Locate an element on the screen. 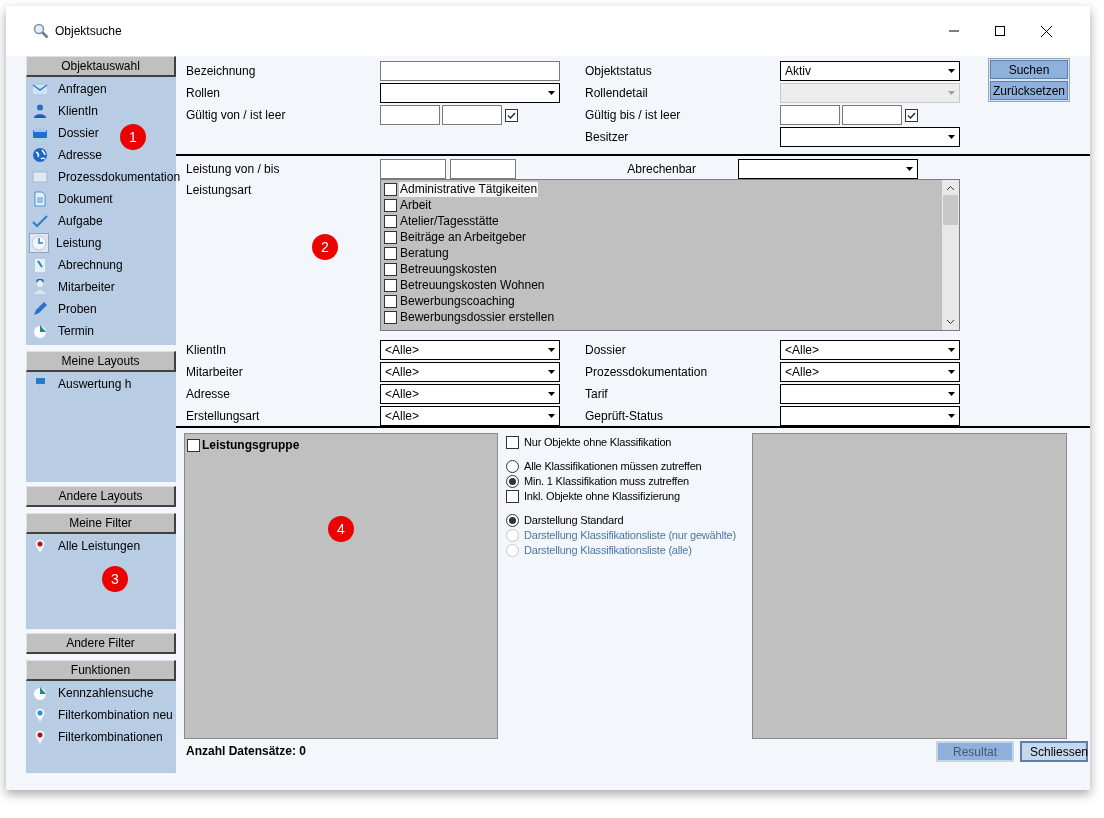 This screenshot has width=1104, height=818. list-item: Beiträge an Arbeitgeber is located at coordinates (463, 237).